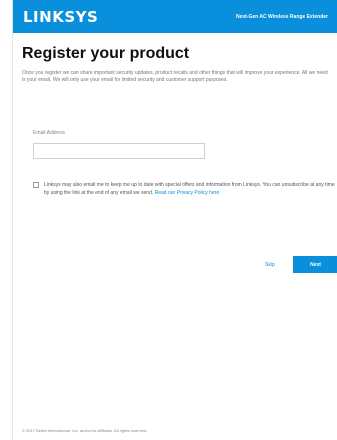  I want to click on next-button: Next, so click(315, 264).